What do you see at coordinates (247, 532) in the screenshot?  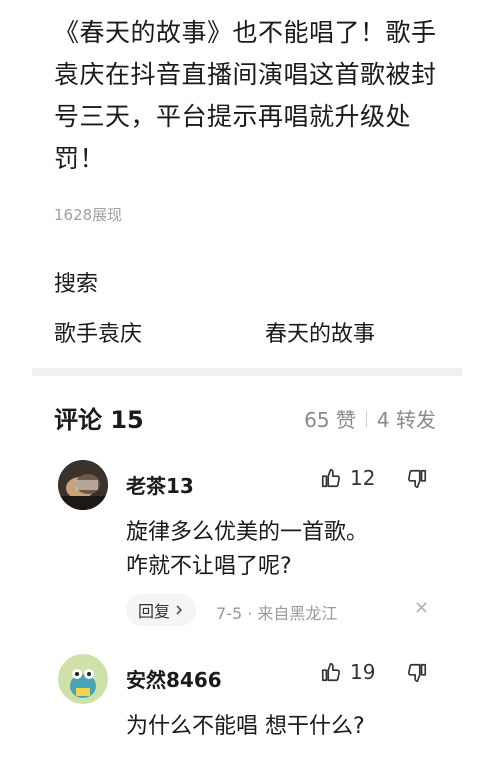 I see `comment-line: 旋律多么优美的一首歌。` at bounding box center [247, 532].